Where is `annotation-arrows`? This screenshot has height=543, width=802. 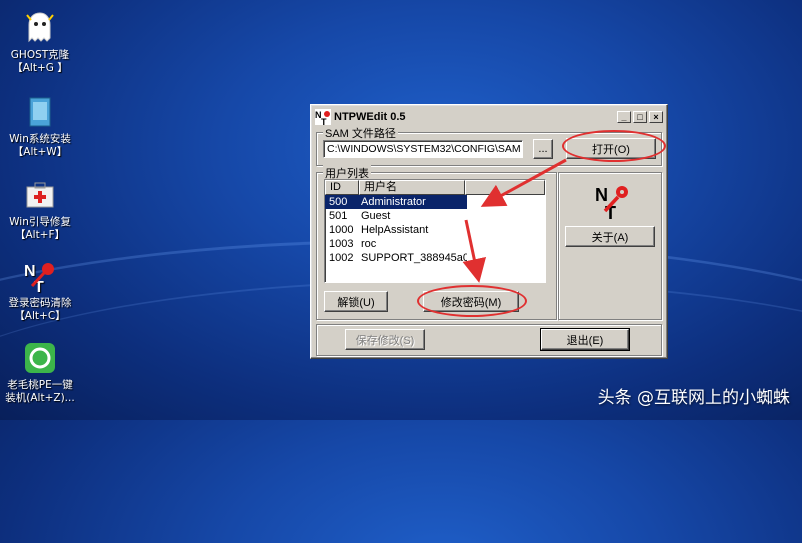
annotation-arrows is located at coordinates (514, 220).